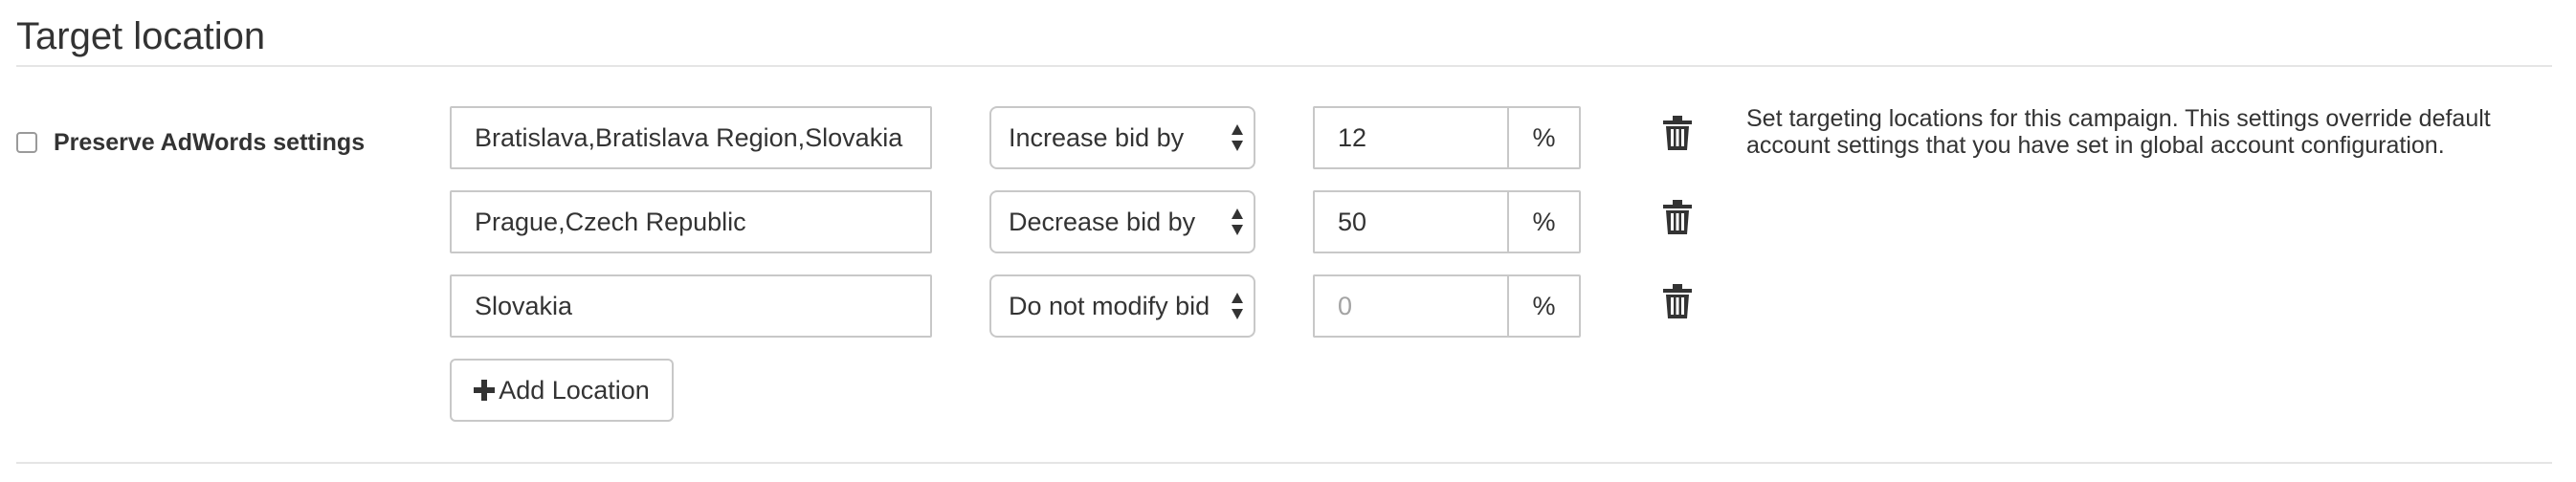 The width and height of the screenshot is (2576, 482). I want to click on preserve-adwords-checkbox, so click(26, 142).